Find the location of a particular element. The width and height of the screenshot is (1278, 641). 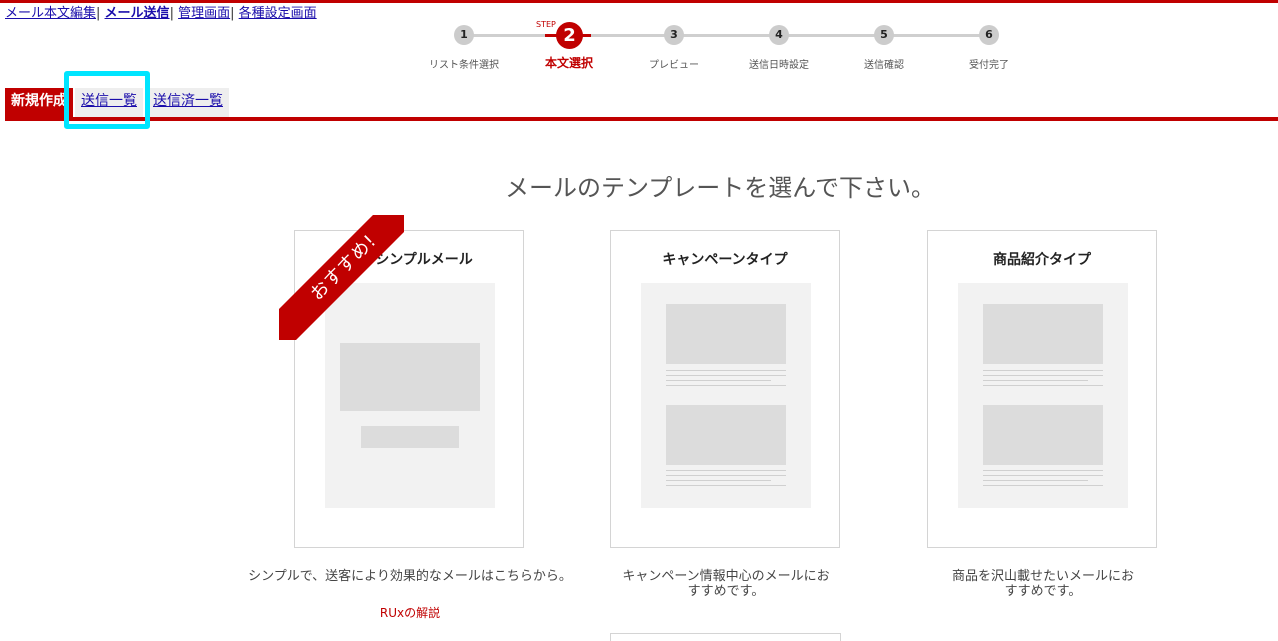

step-3-circle: 3 is located at coordinates (674, 35).